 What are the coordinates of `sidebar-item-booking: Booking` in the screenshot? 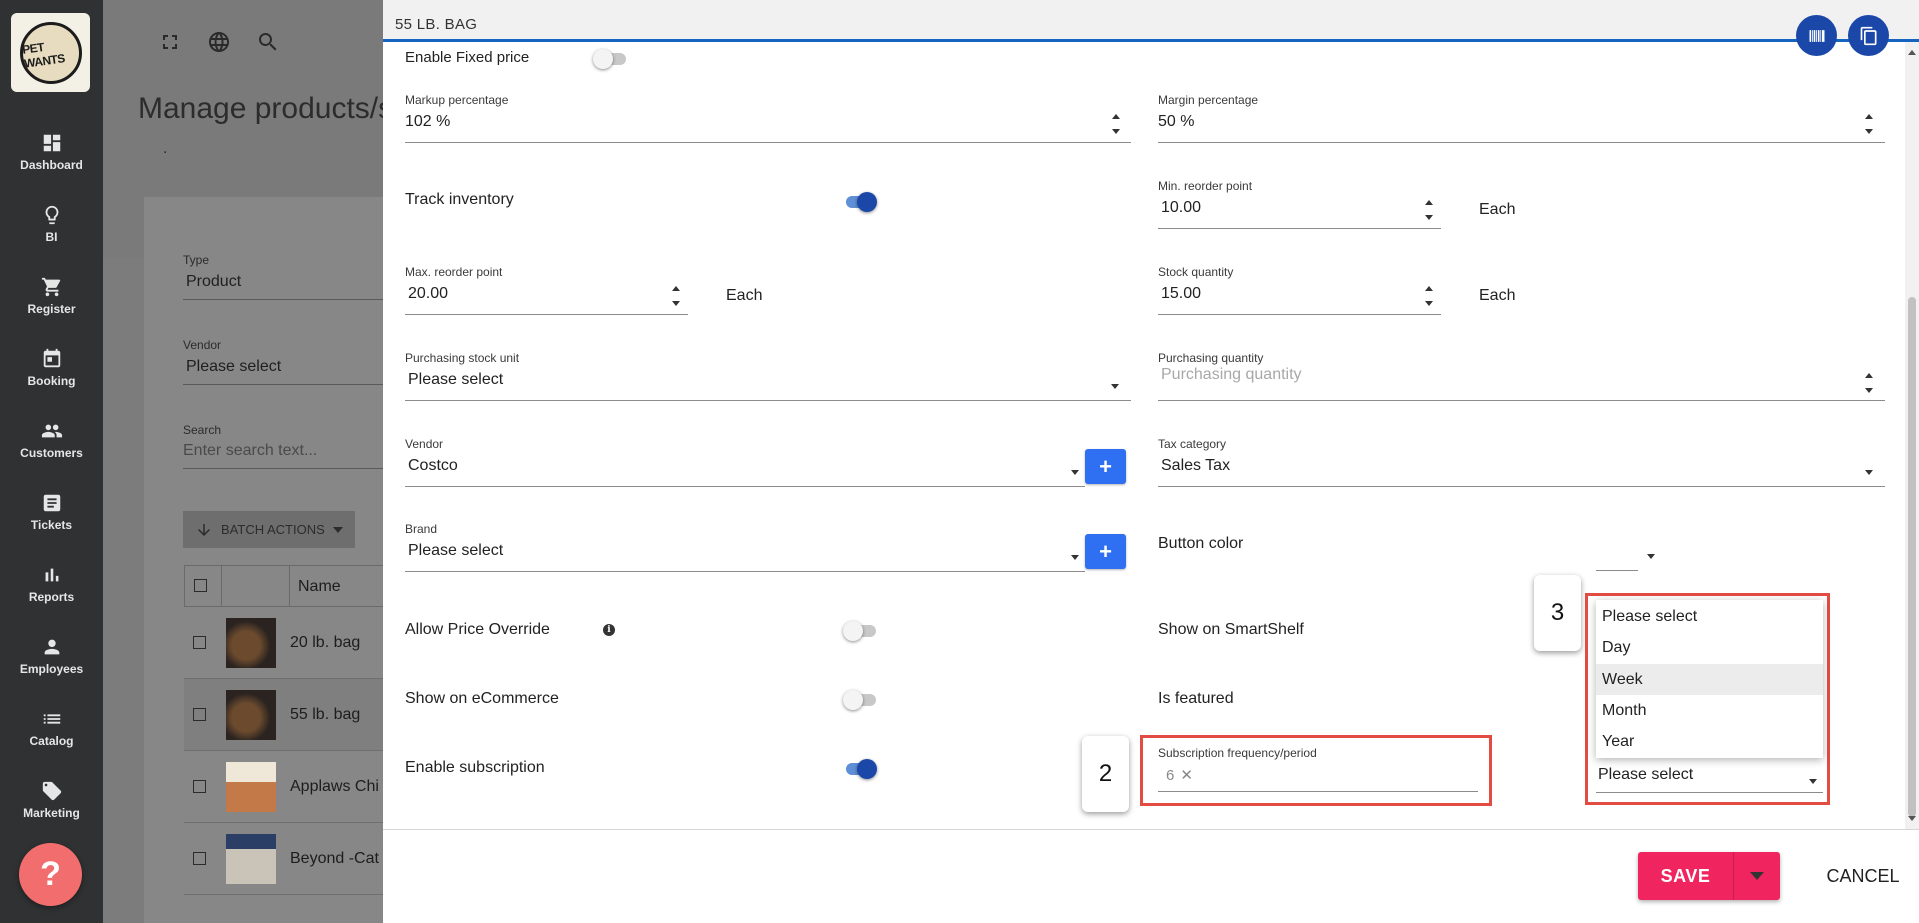 It's located at (51, 368).